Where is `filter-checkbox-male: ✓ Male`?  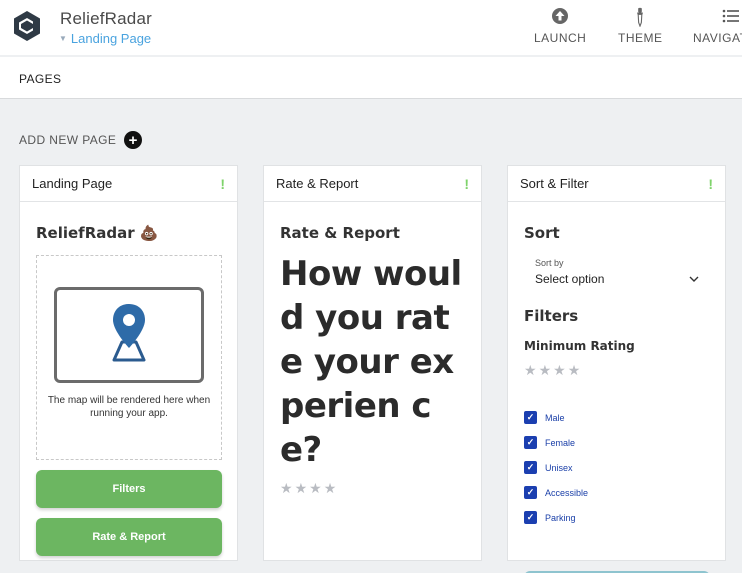 filter-checkbox-male: ✓ Male is located at coordinates (616, 417).